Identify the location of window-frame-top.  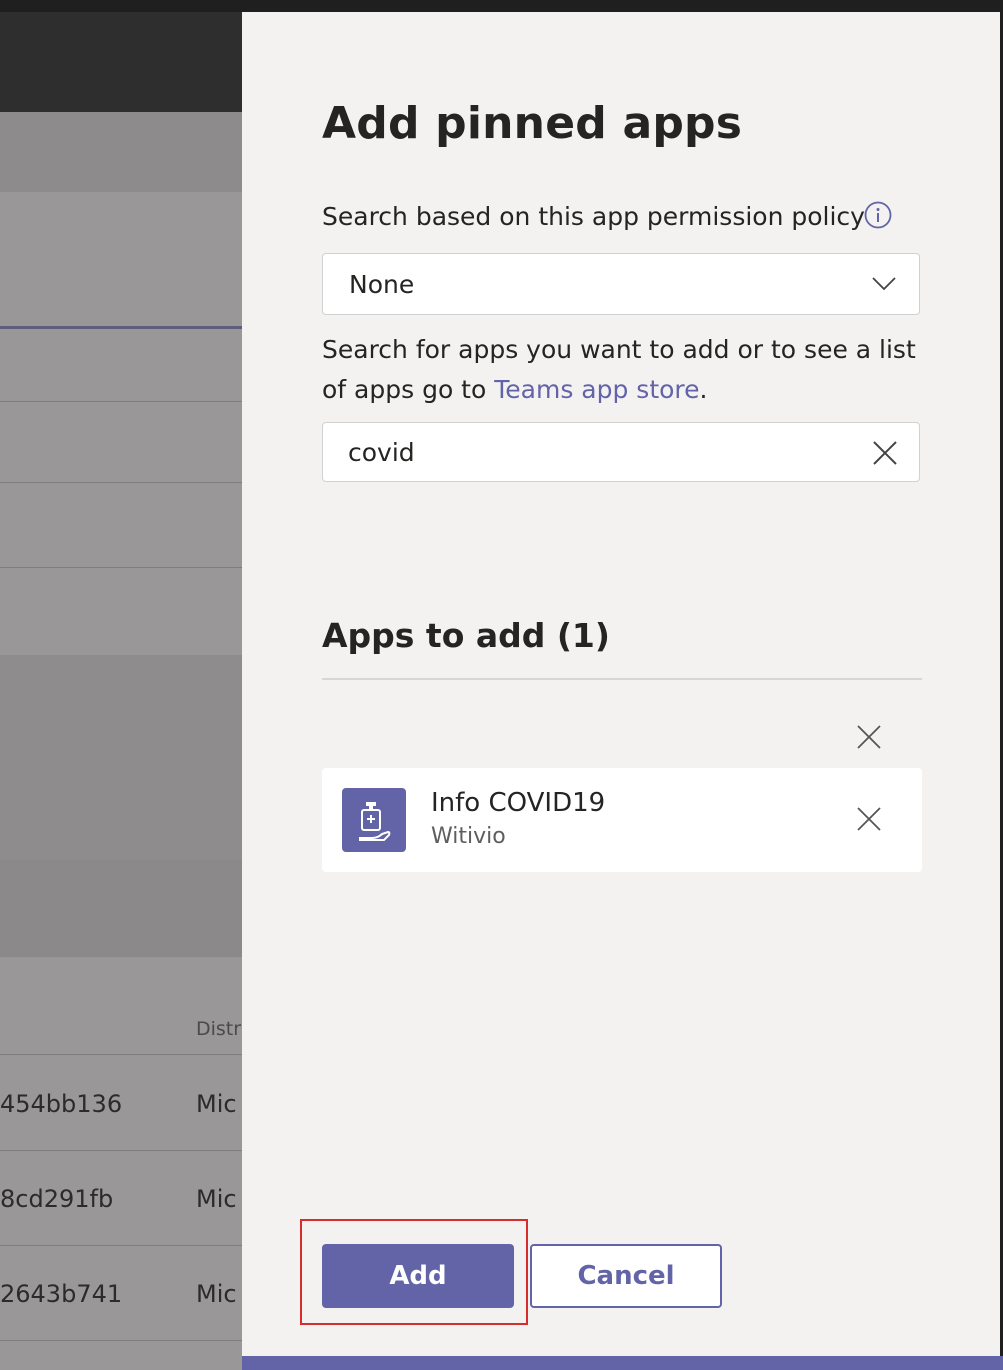
(501, 6).